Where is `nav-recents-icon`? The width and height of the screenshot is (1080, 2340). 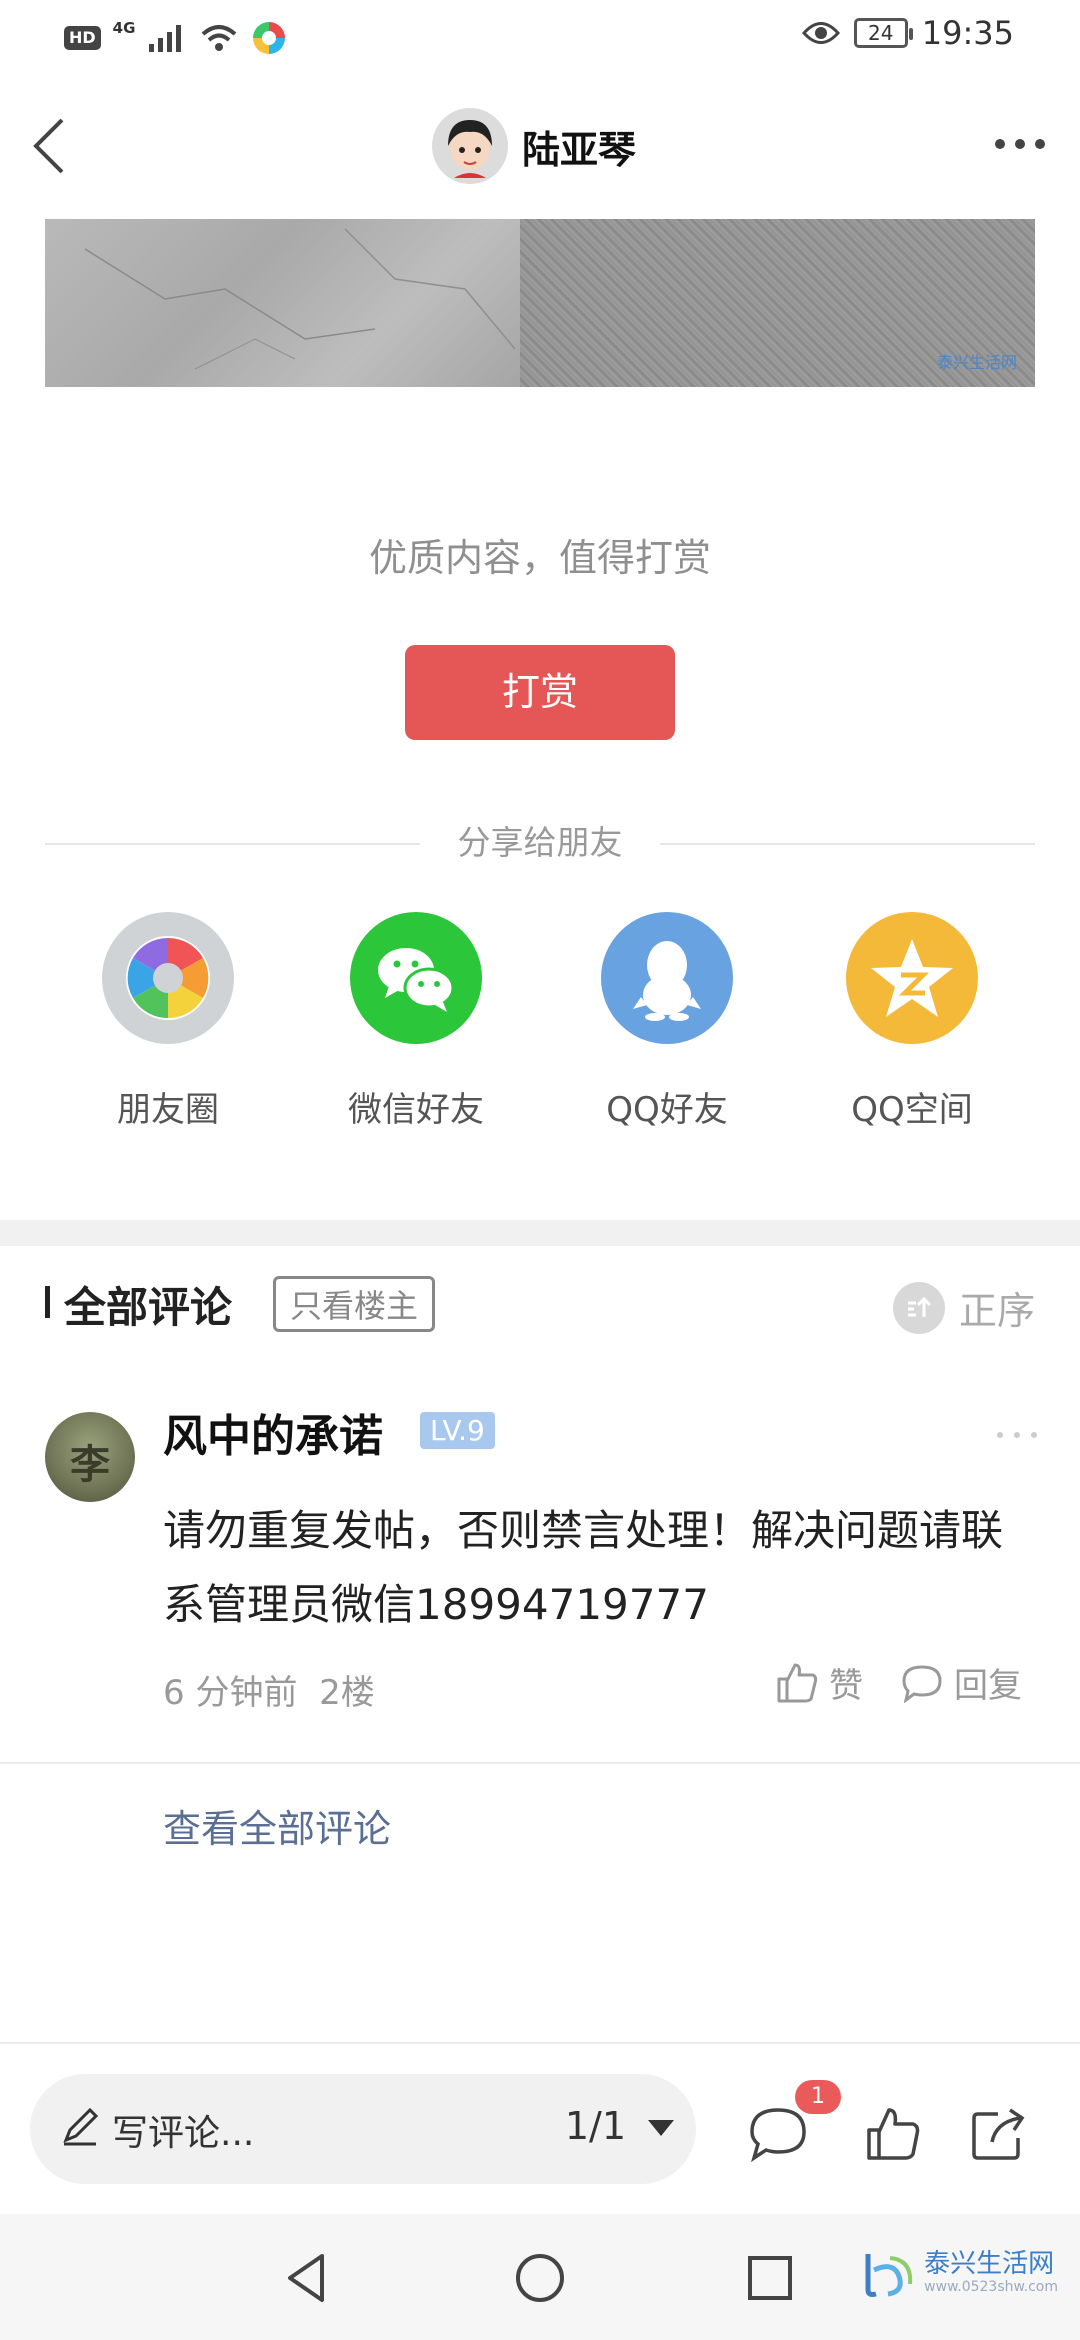
nav-recents-icon is located at coordinates (770, 2278).